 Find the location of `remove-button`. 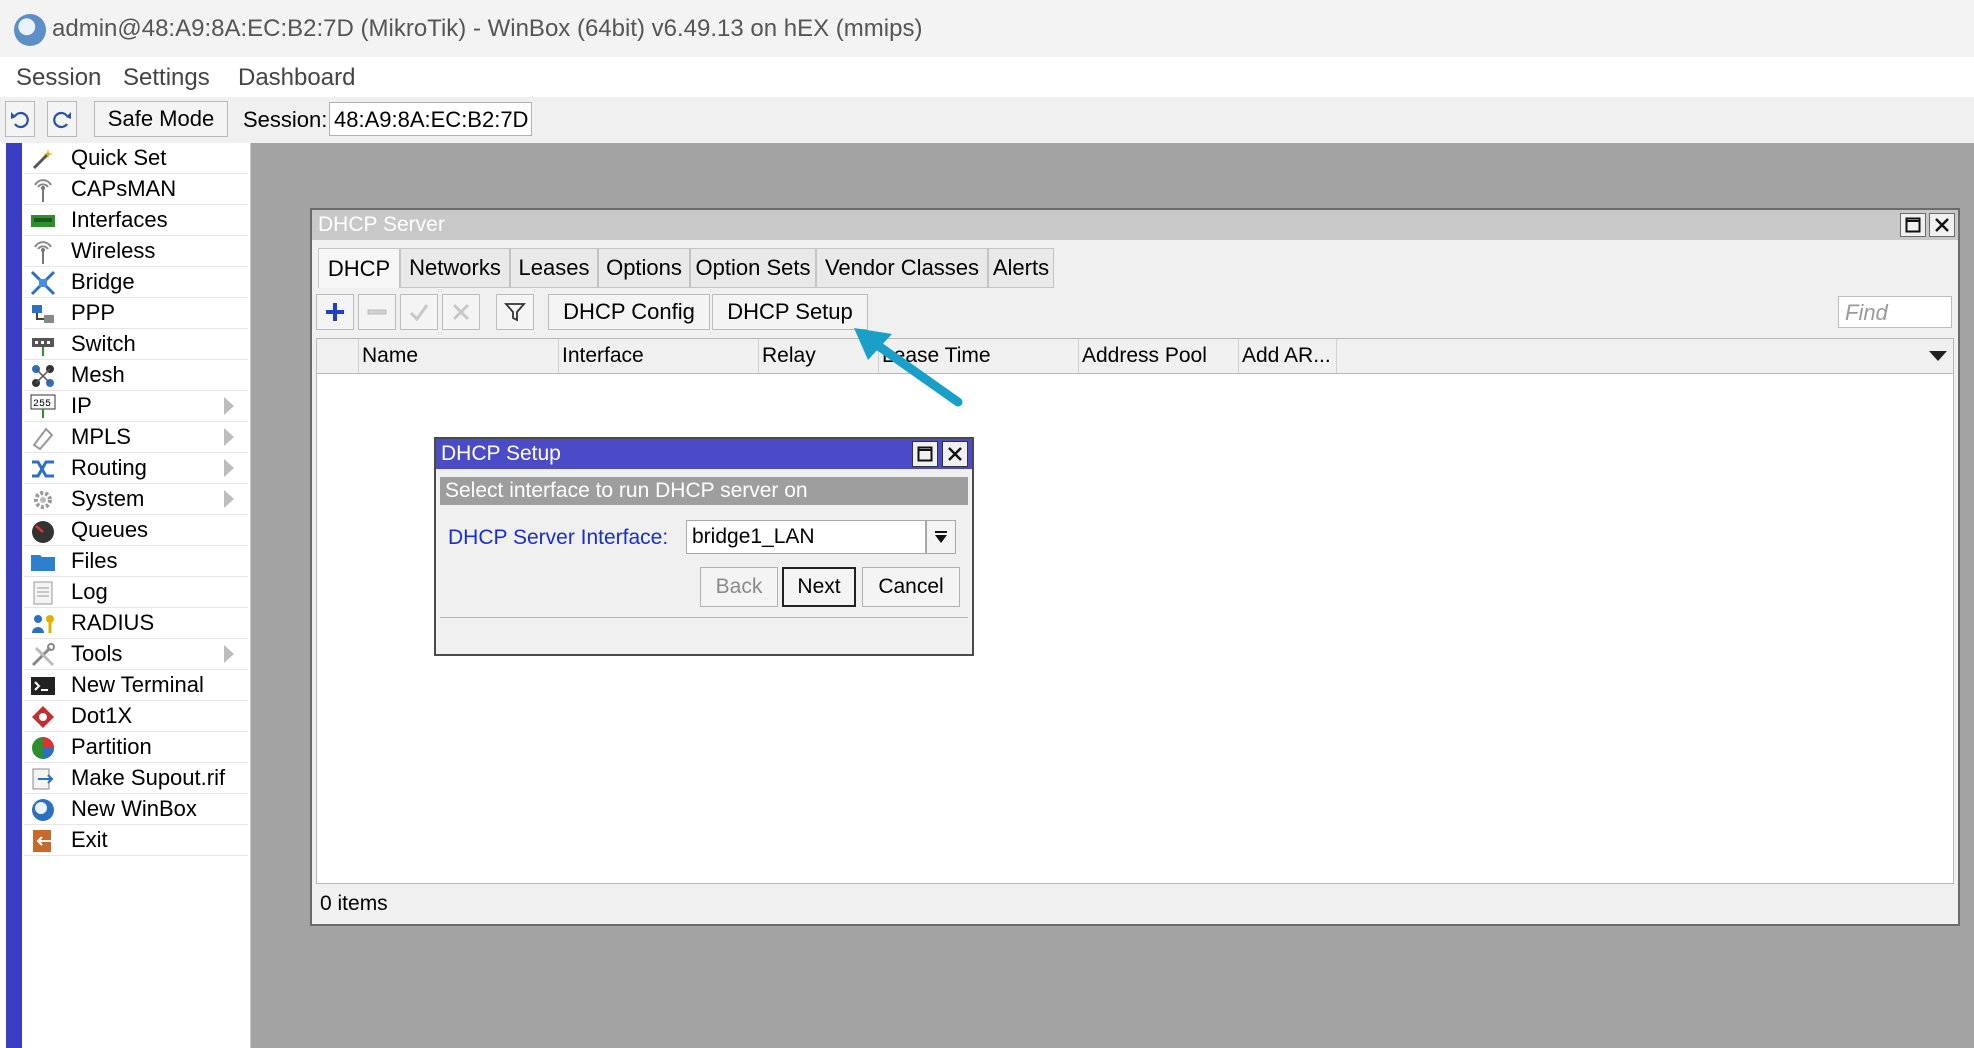

remove-button is located at coordinates (377, 312).